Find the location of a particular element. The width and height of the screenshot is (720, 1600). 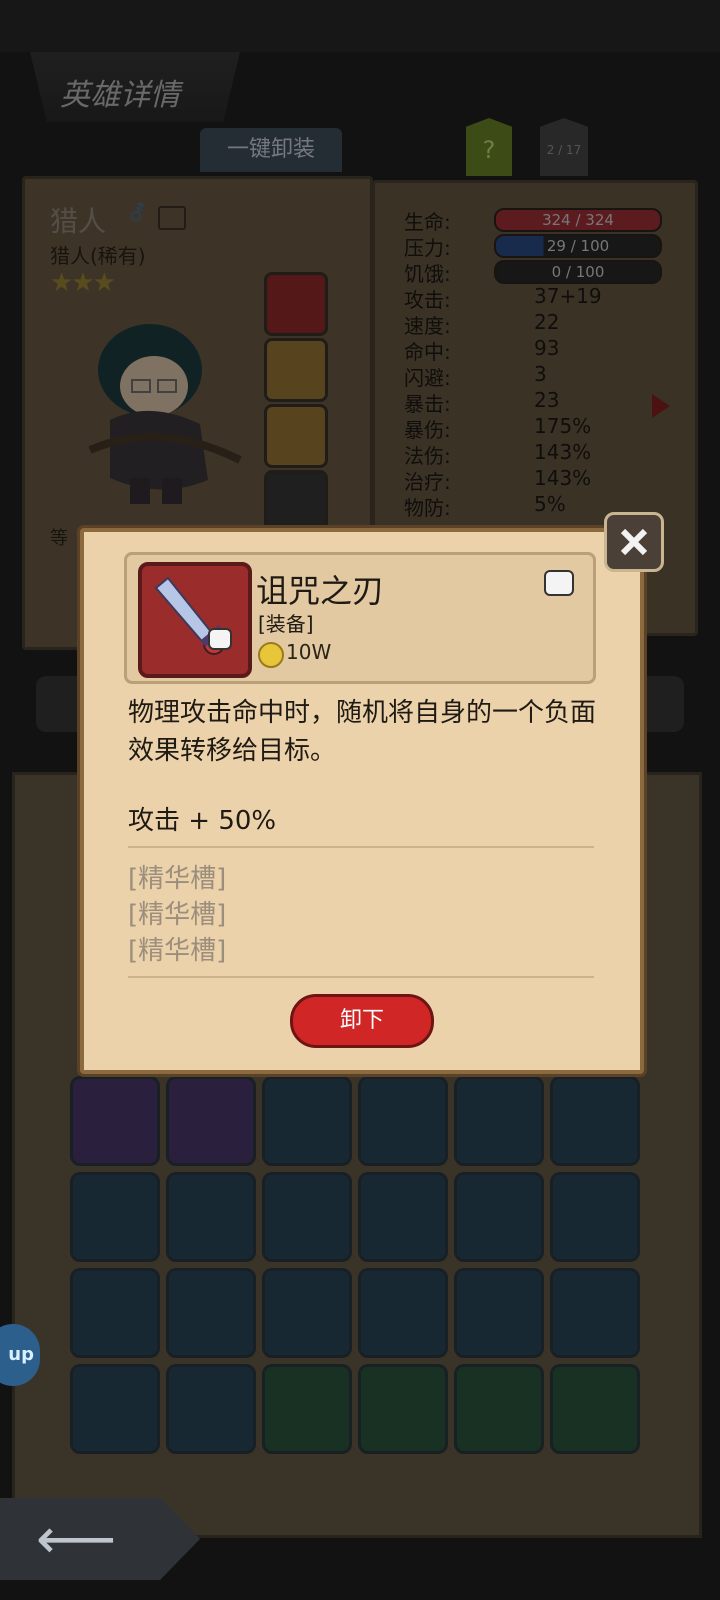

unequip-button: 卸下 is located at coordinates (362, 1021).